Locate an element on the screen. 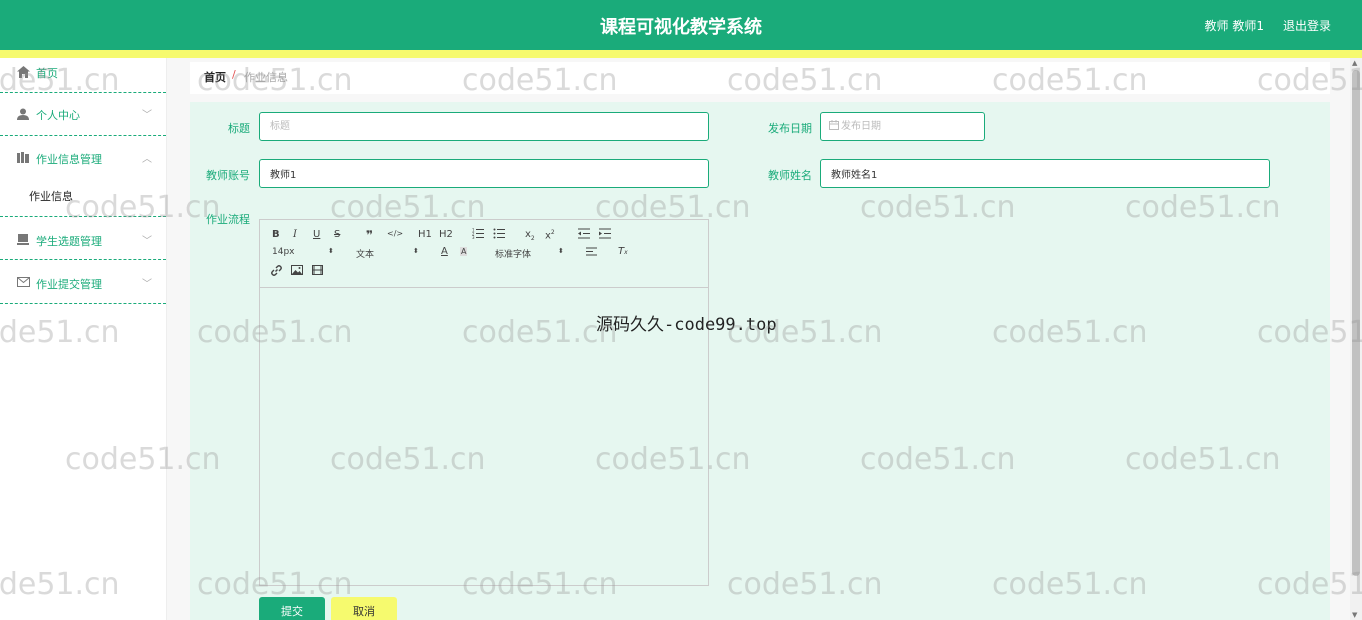 The image size is (1362, 620). font-family-select: 标准字体 is located at coordinates (513, 253).